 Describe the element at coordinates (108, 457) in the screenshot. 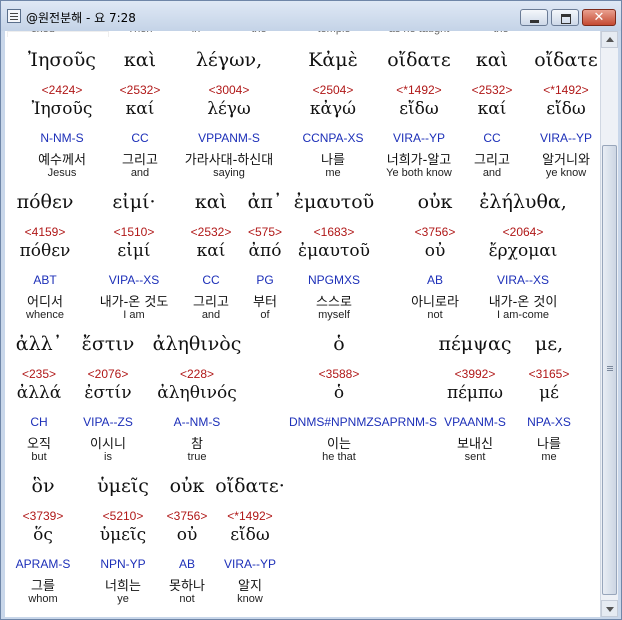

I see `english-gloss: is` at that location.